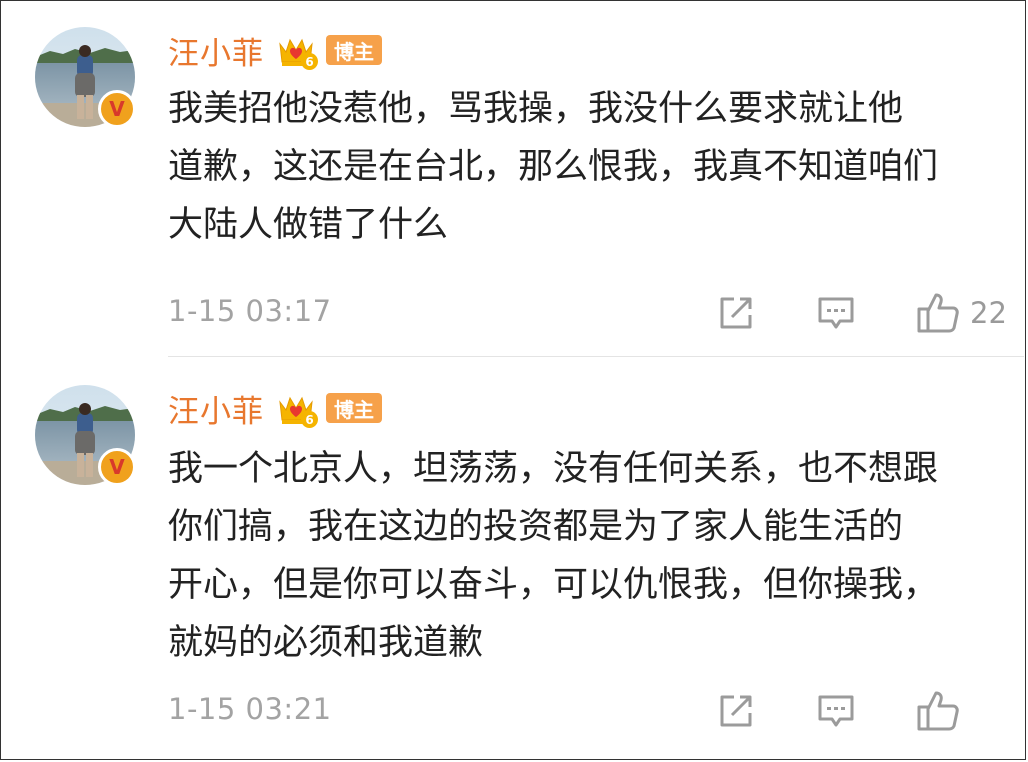 This screenshot has height=762, width=1028. What do you see at coordinates (598, 313) in the screenshot?
I see `comment-meta: 1-15 03:17 22` at bounding box center [598, 313].